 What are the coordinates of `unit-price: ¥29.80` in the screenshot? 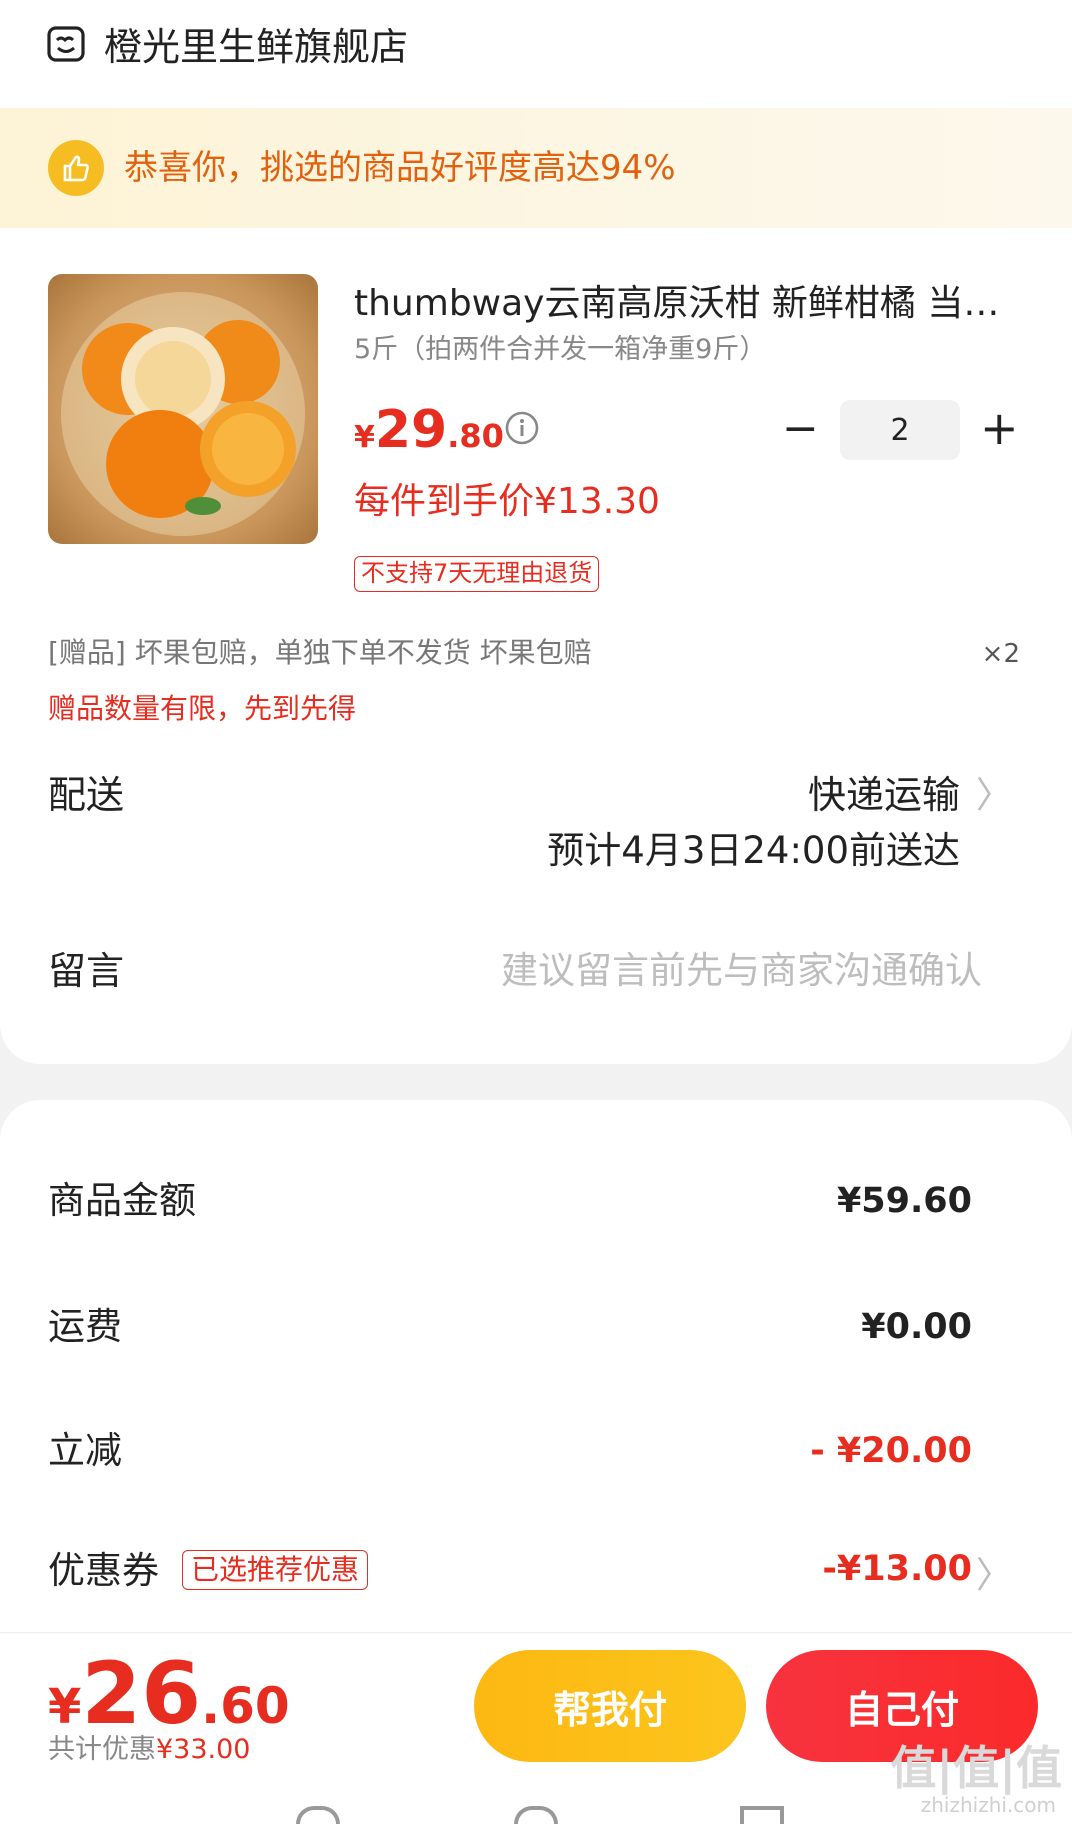 It's located at (429, 430).